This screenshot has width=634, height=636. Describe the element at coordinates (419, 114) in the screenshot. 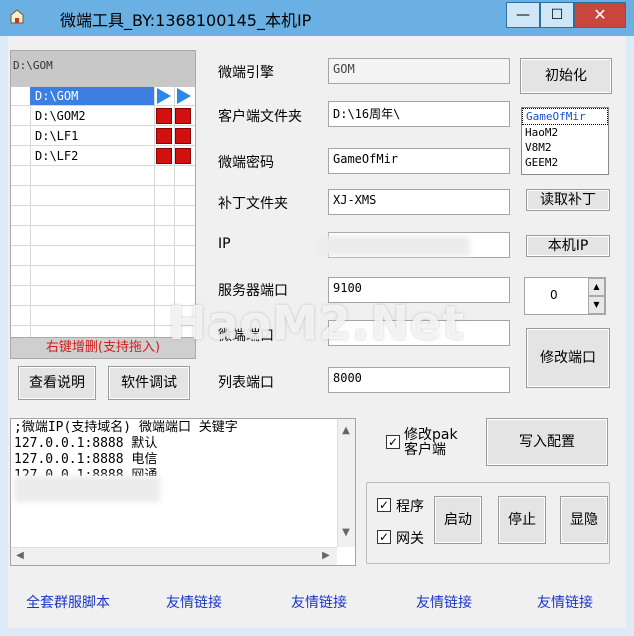

I see `client-folder-field: D:\16周年\` at that location.